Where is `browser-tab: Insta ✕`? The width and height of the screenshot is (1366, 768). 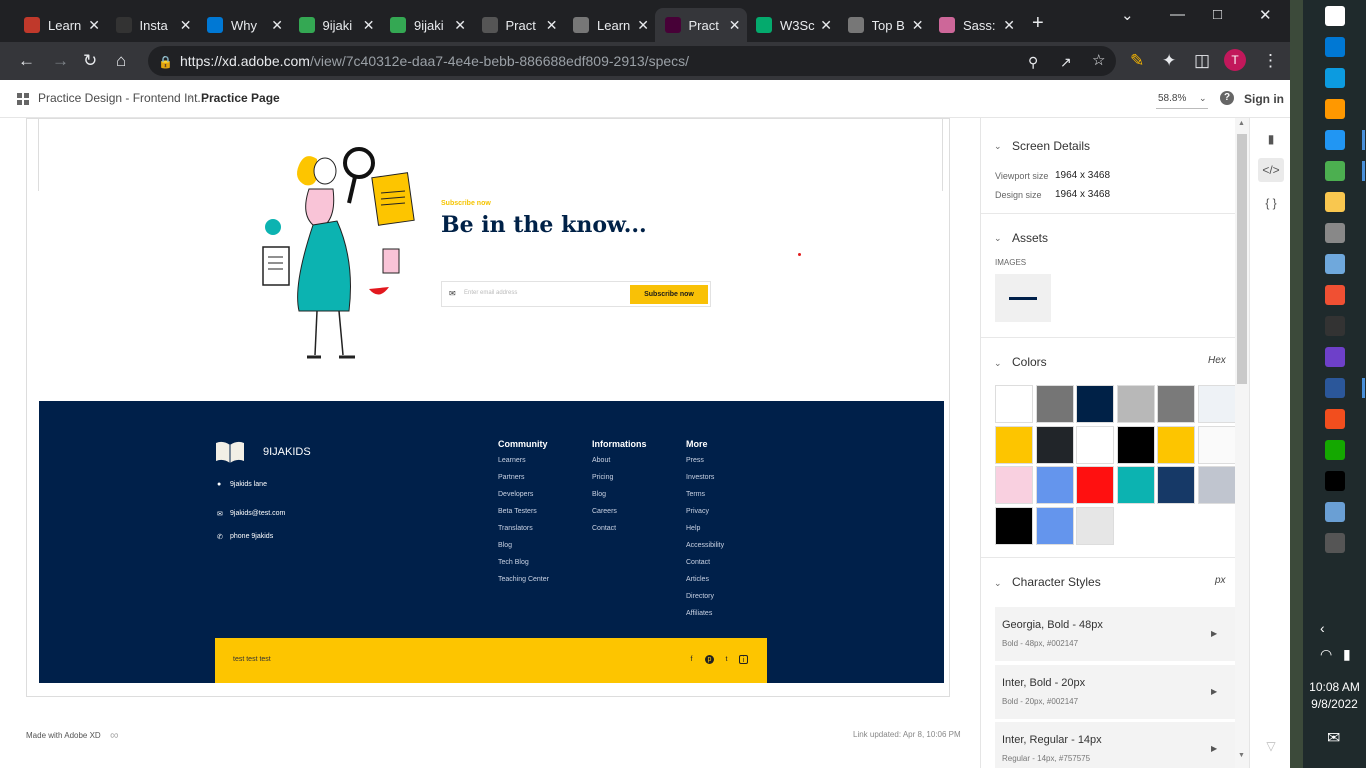 browser-tab: Insta ✕ is located at coordinates (152, 25).